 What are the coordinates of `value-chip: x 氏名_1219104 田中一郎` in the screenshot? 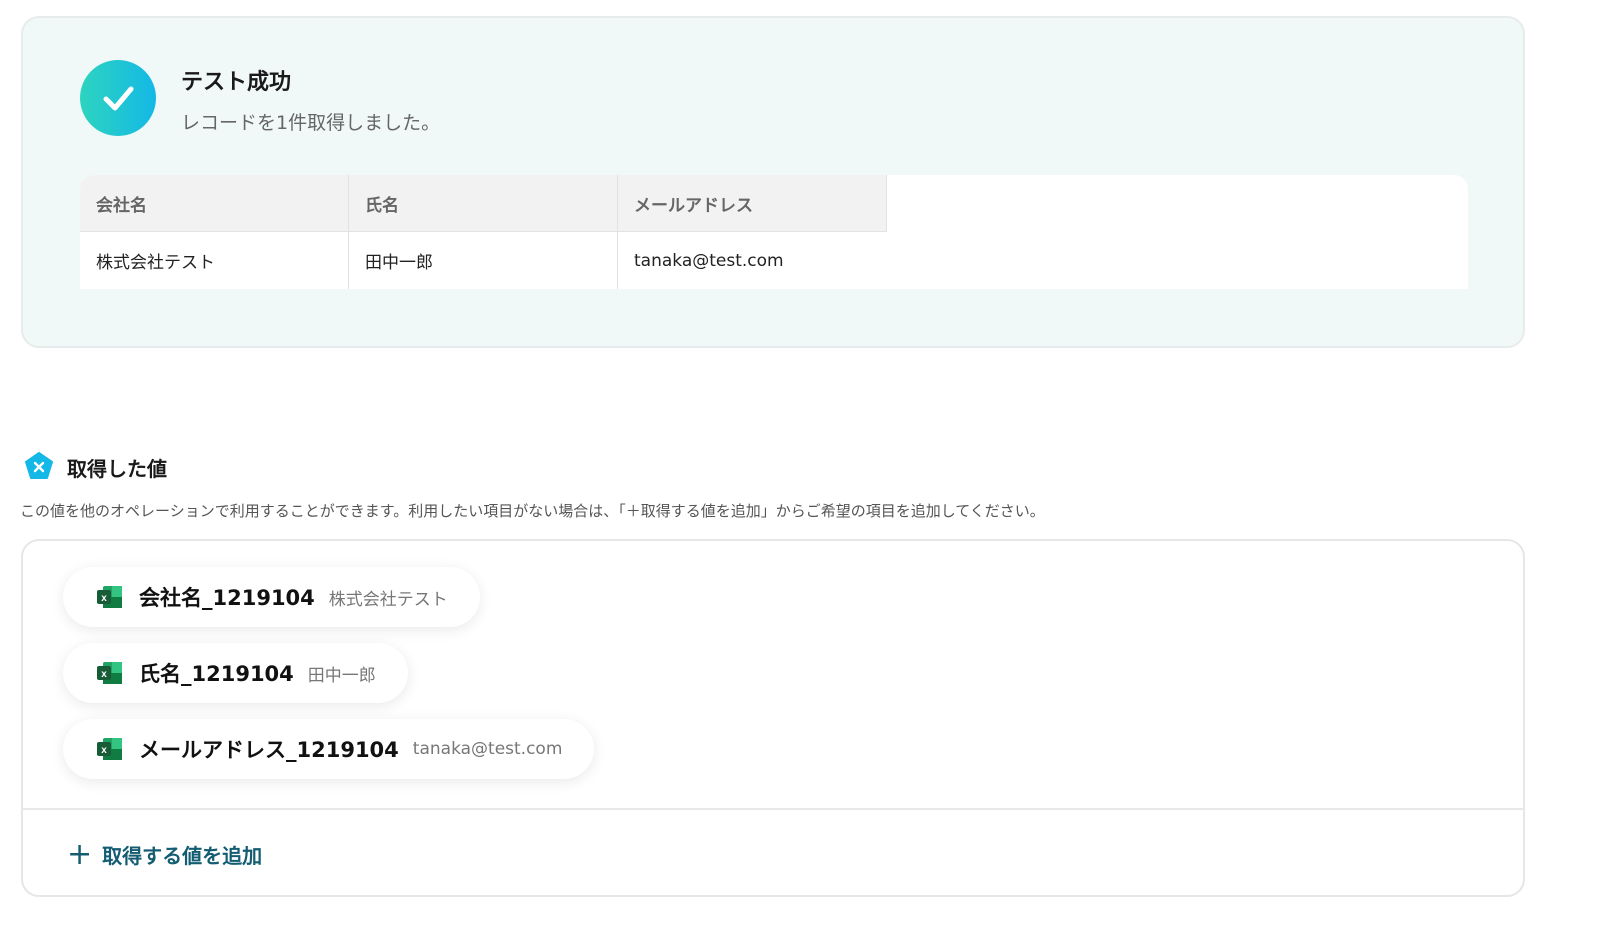 It's located at (235, 673).